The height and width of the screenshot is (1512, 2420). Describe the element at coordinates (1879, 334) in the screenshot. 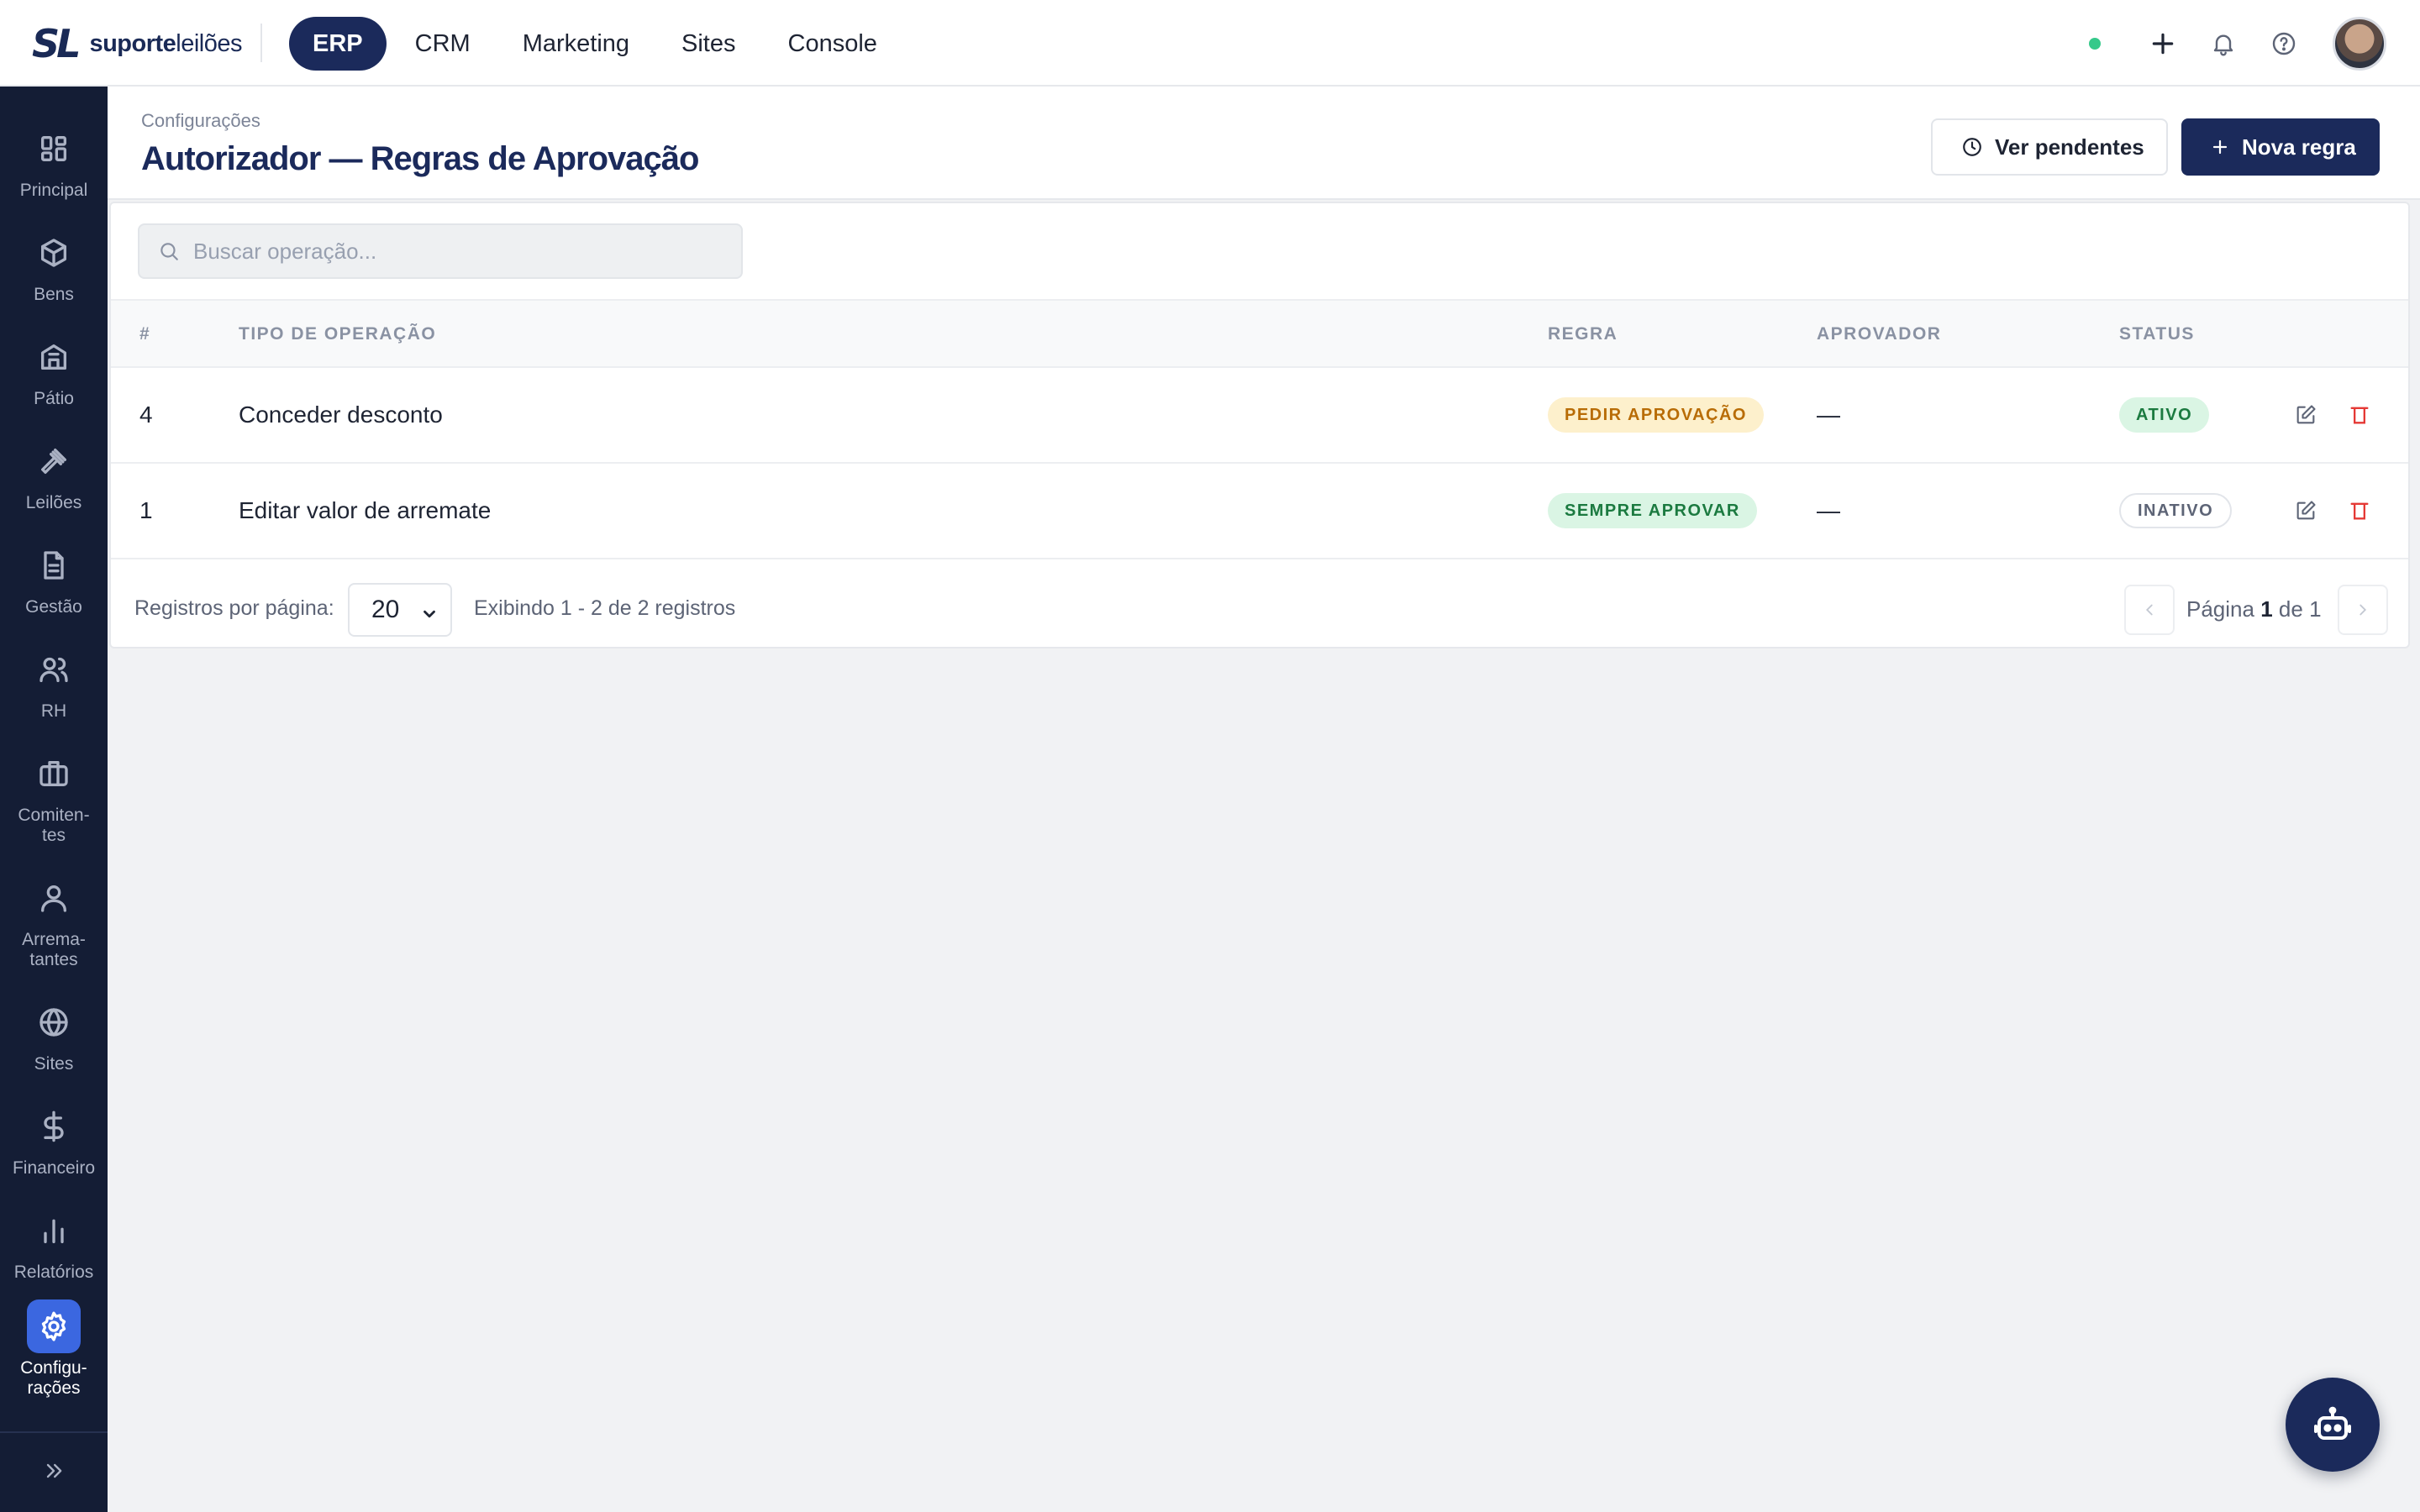

I see `column-header-approver: APROVADOR` at that location.